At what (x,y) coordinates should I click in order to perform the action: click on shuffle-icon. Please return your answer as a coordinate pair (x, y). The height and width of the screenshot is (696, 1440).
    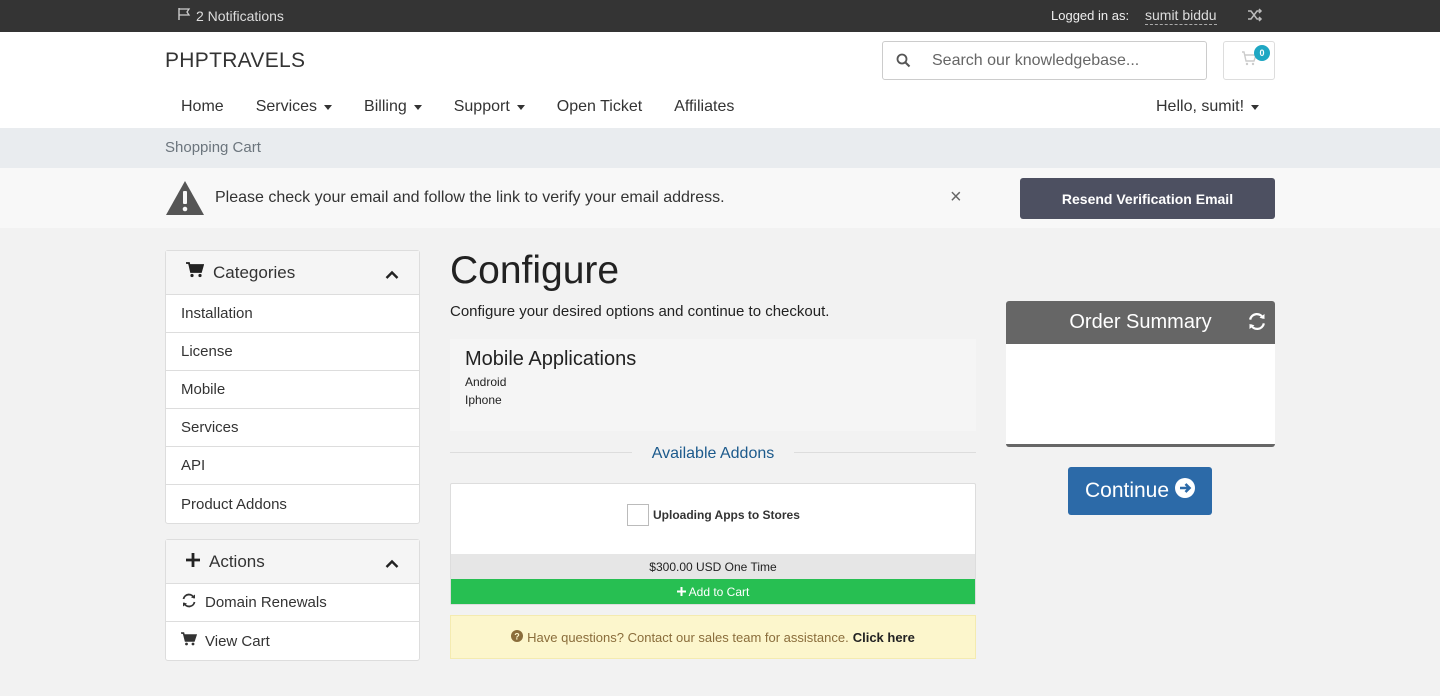
    Looking at the image, I should click on (1255, 16).